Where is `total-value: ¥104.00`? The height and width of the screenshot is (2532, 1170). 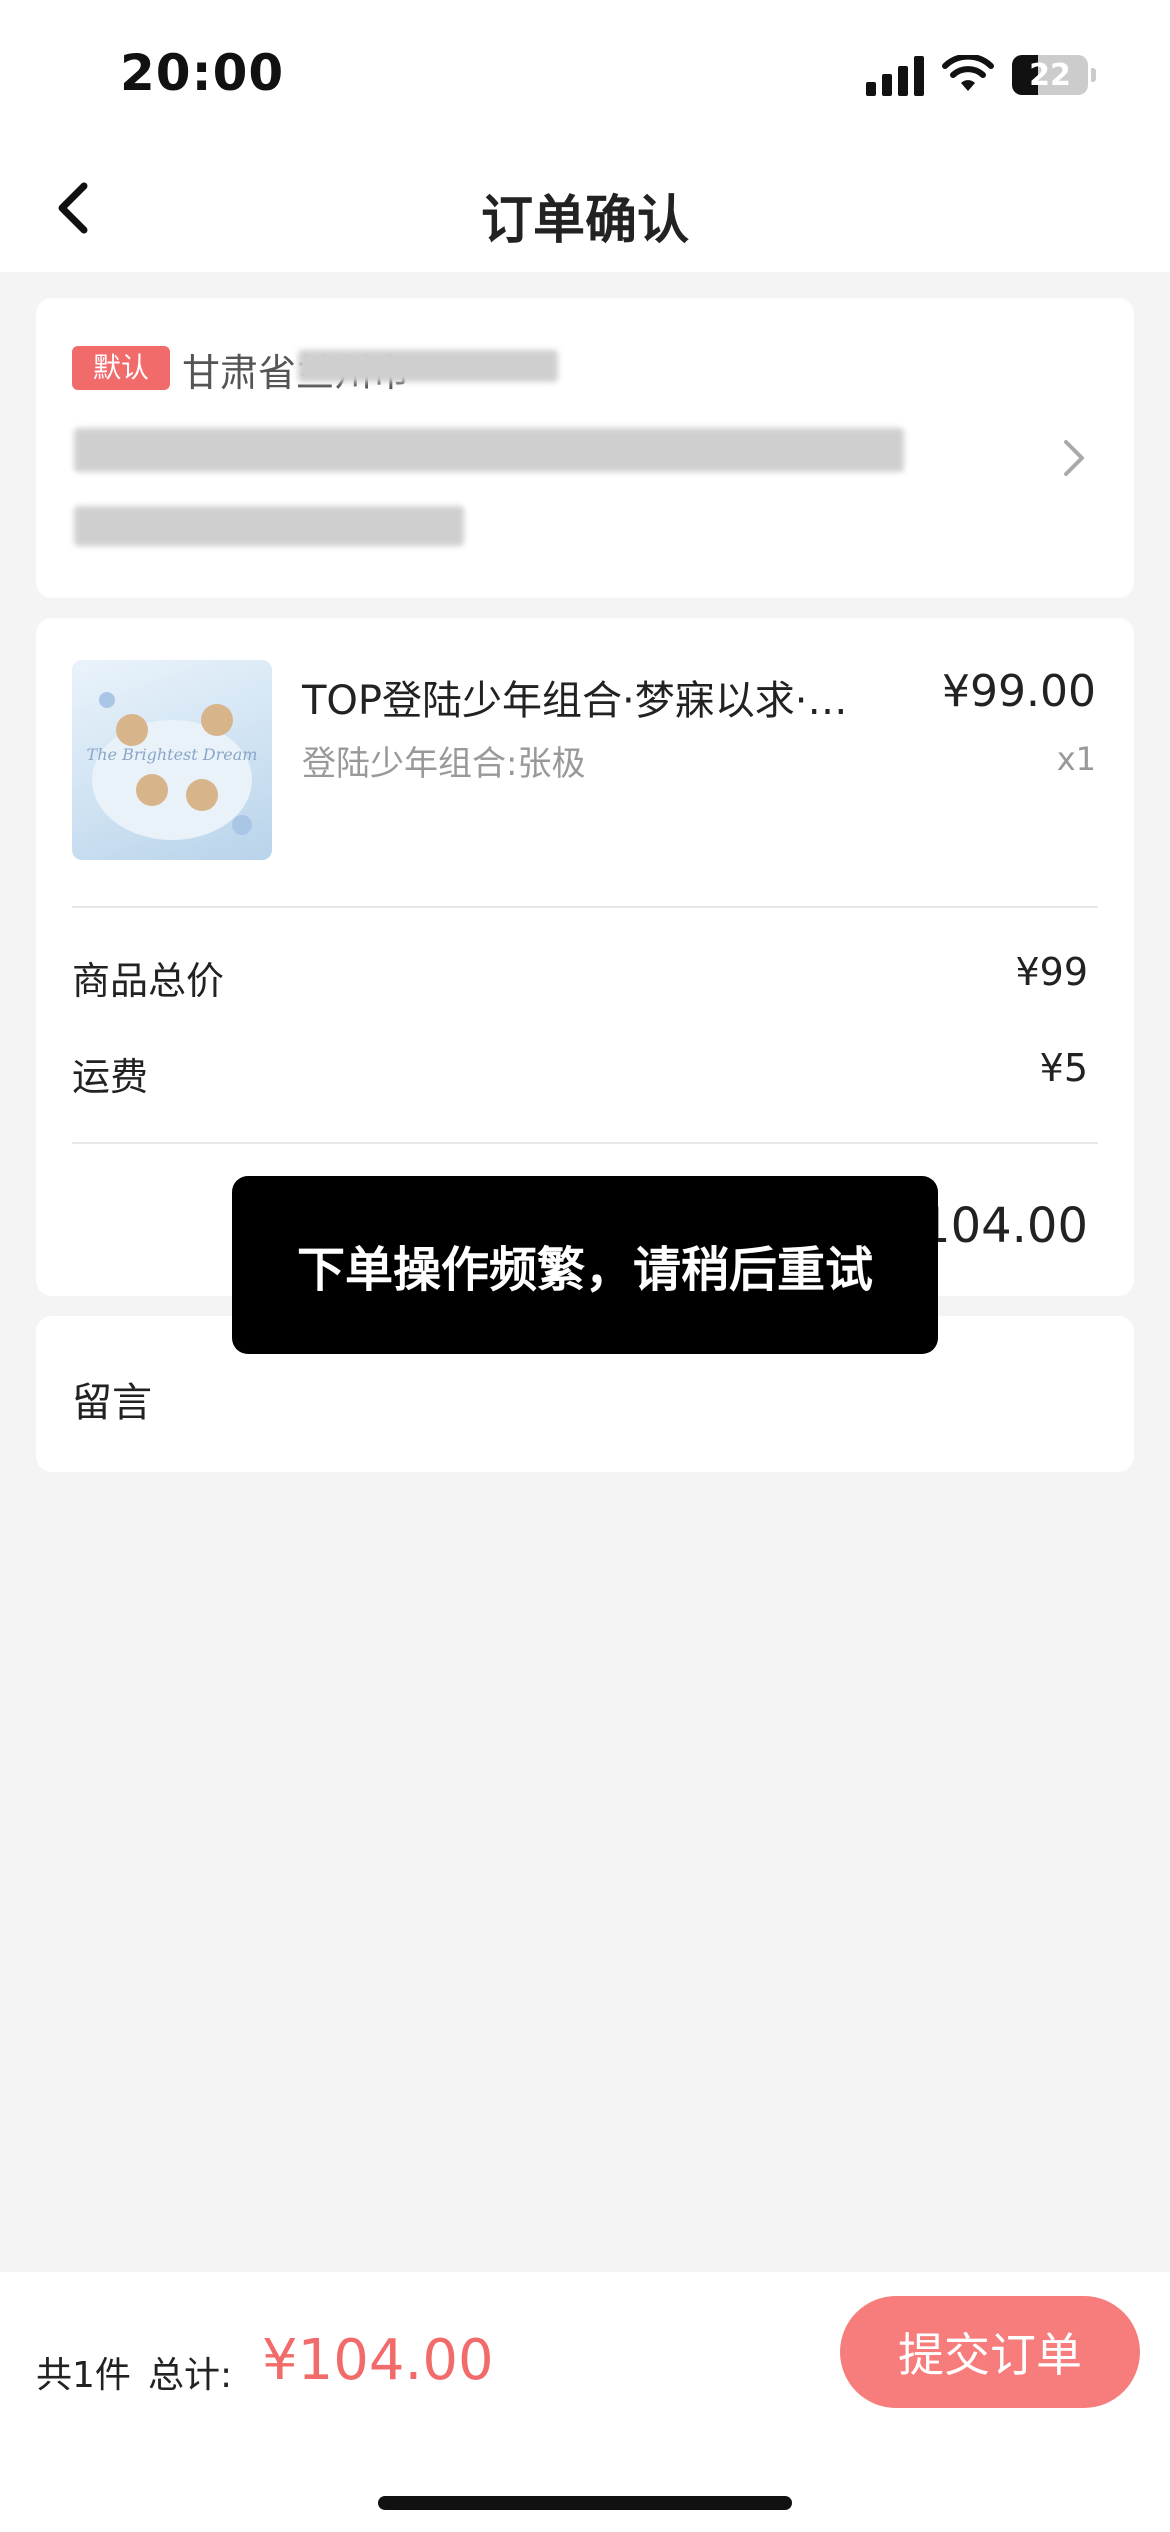 total-value: ¥104.00 is located at coordinates (378, 2360).